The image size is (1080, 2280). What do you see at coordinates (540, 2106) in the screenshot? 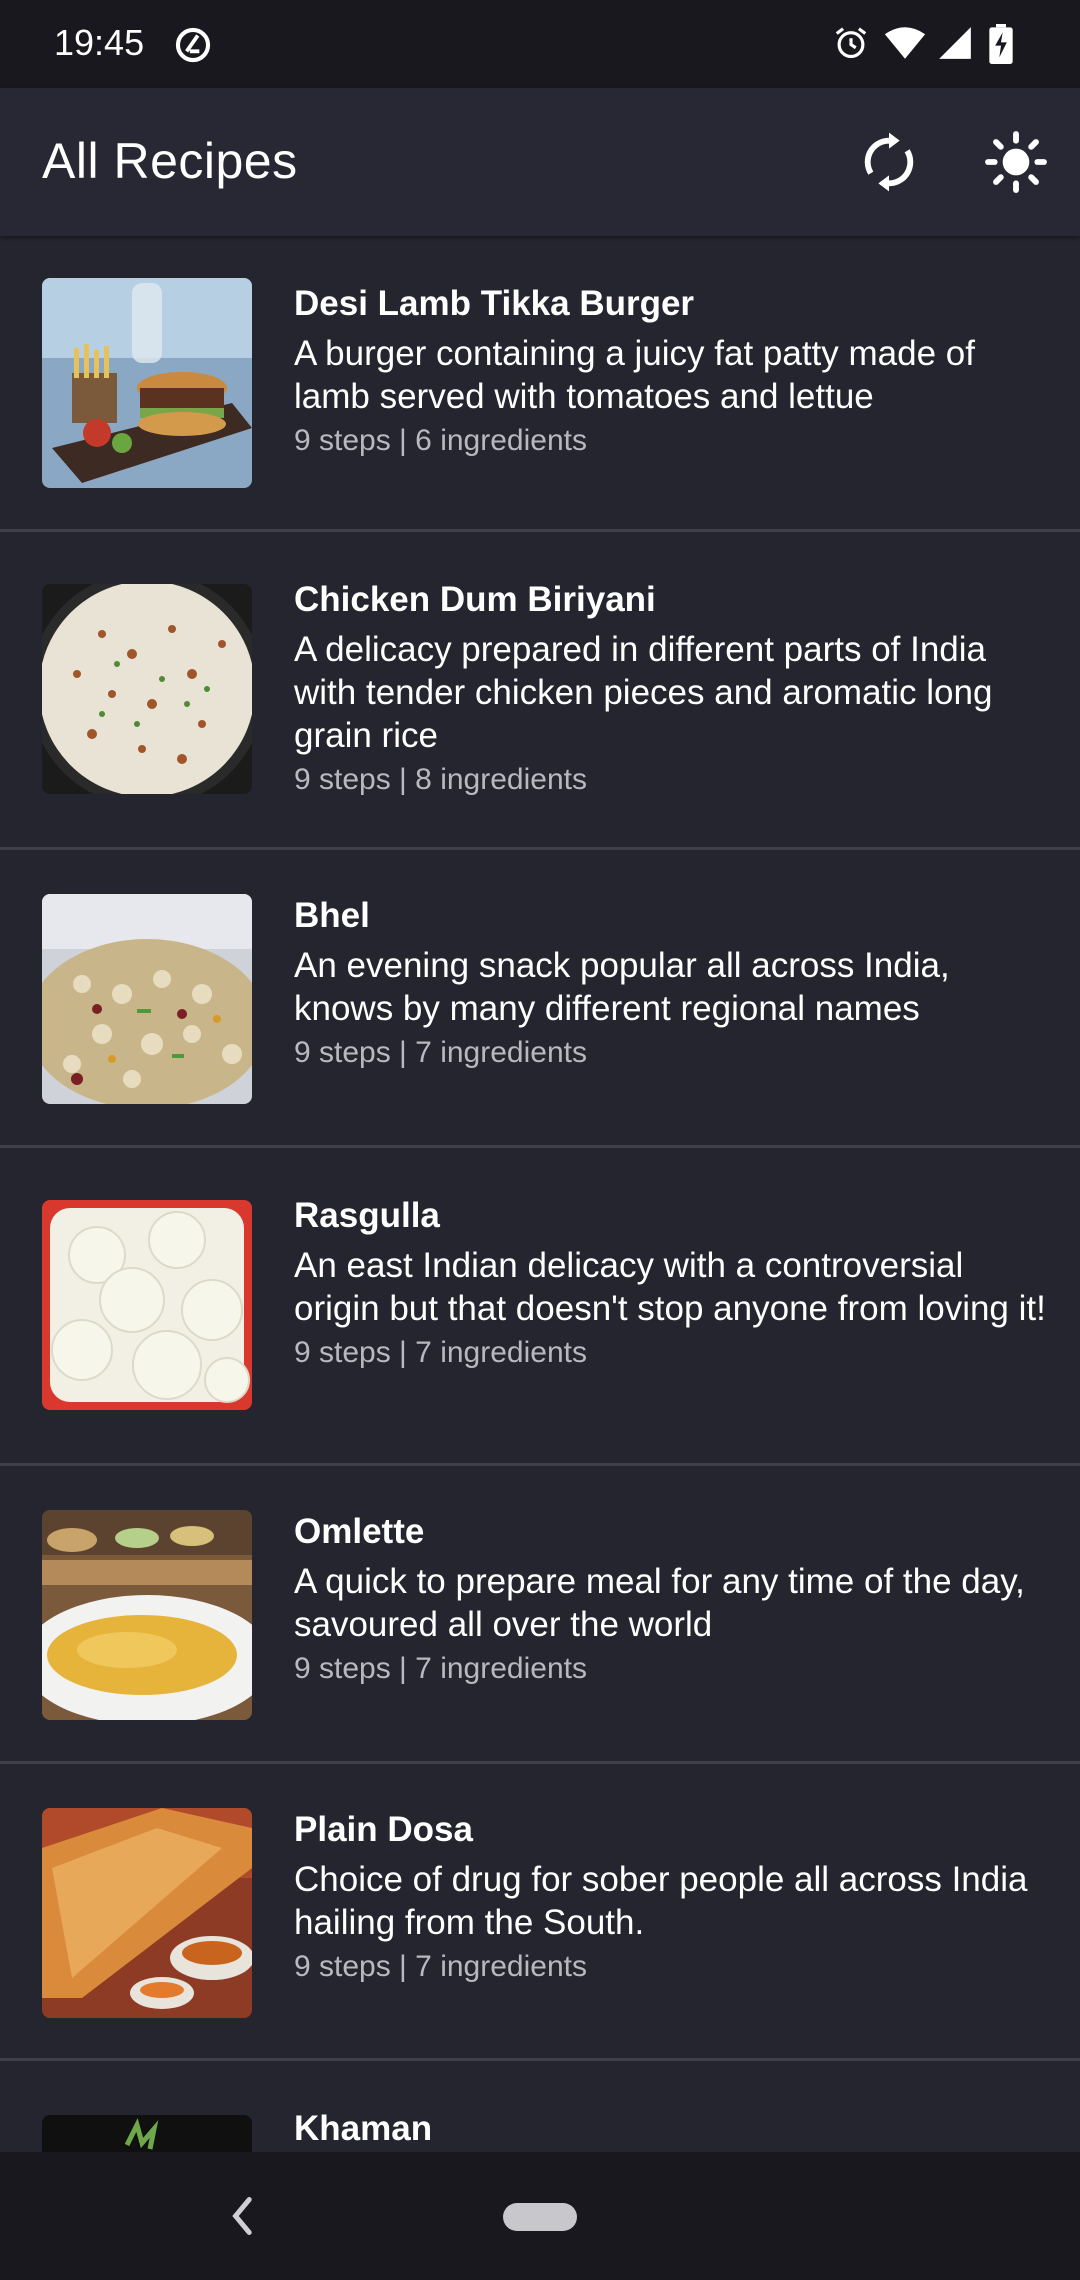
I see `recipe-item: Khaman` at bounding box center [540, 2106].